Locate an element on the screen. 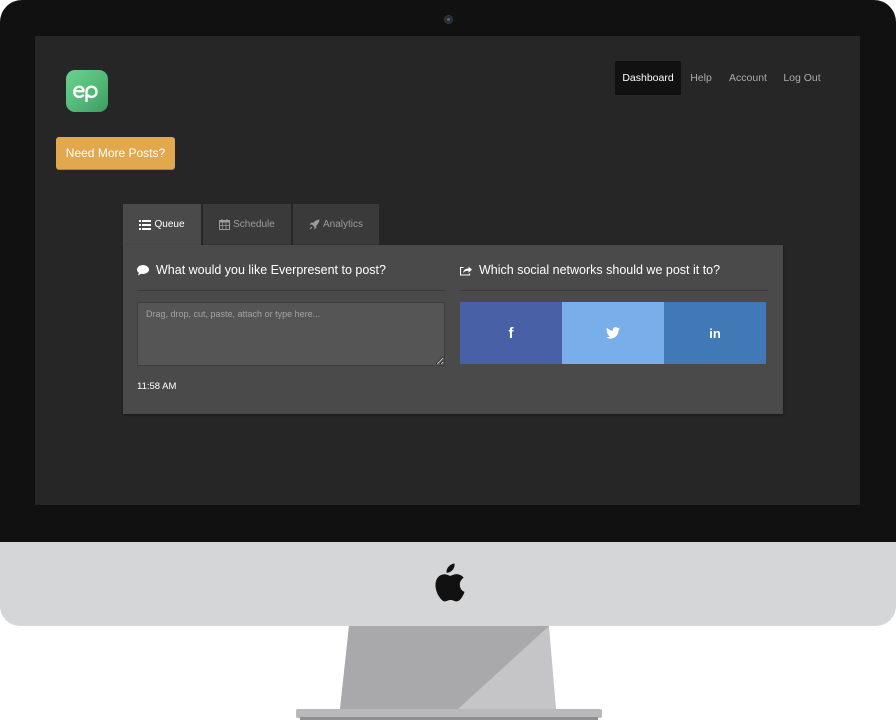 This screenshot has height=723, width=896. camera-icon is located at coordinates (448, 19).